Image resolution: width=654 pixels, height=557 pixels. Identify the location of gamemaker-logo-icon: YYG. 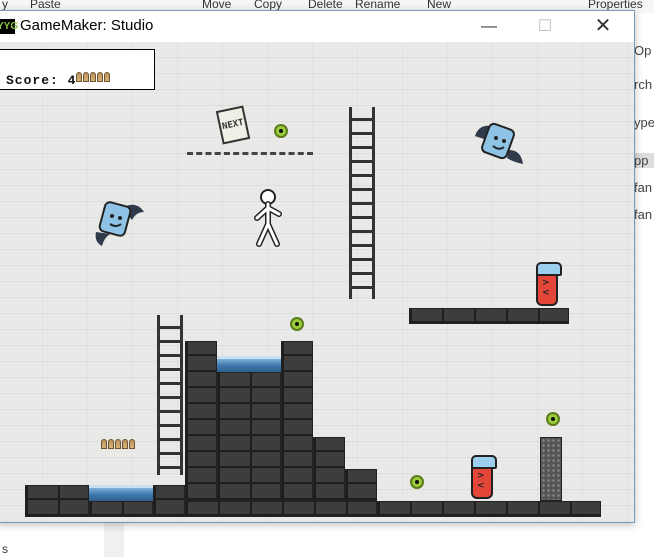
(9, 26).